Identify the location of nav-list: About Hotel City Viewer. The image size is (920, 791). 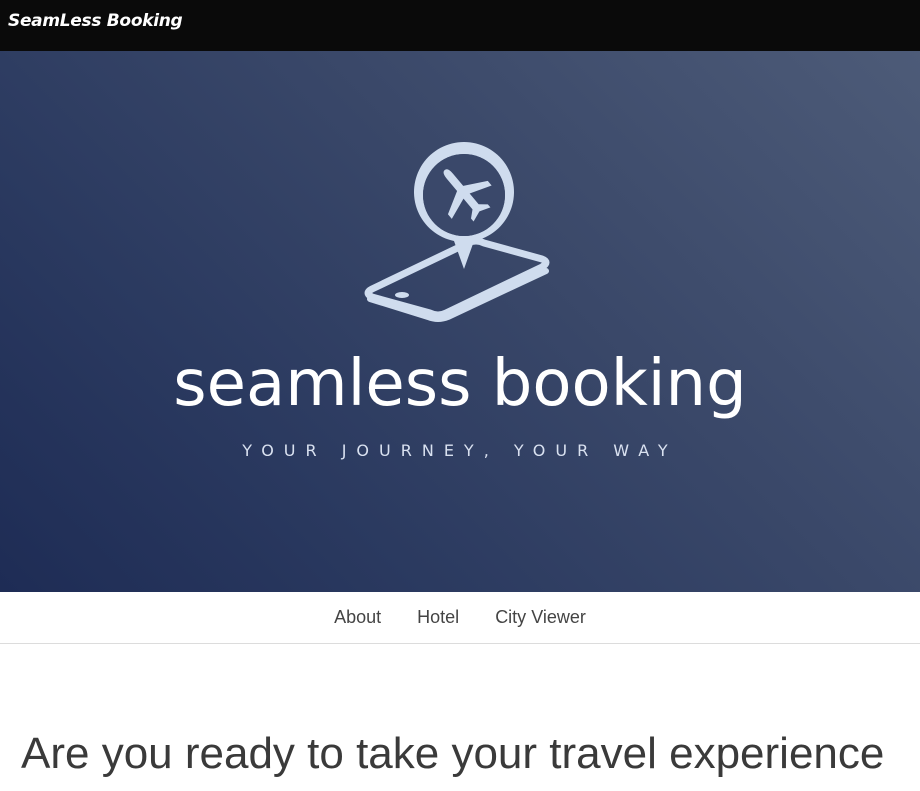
(460, 617).